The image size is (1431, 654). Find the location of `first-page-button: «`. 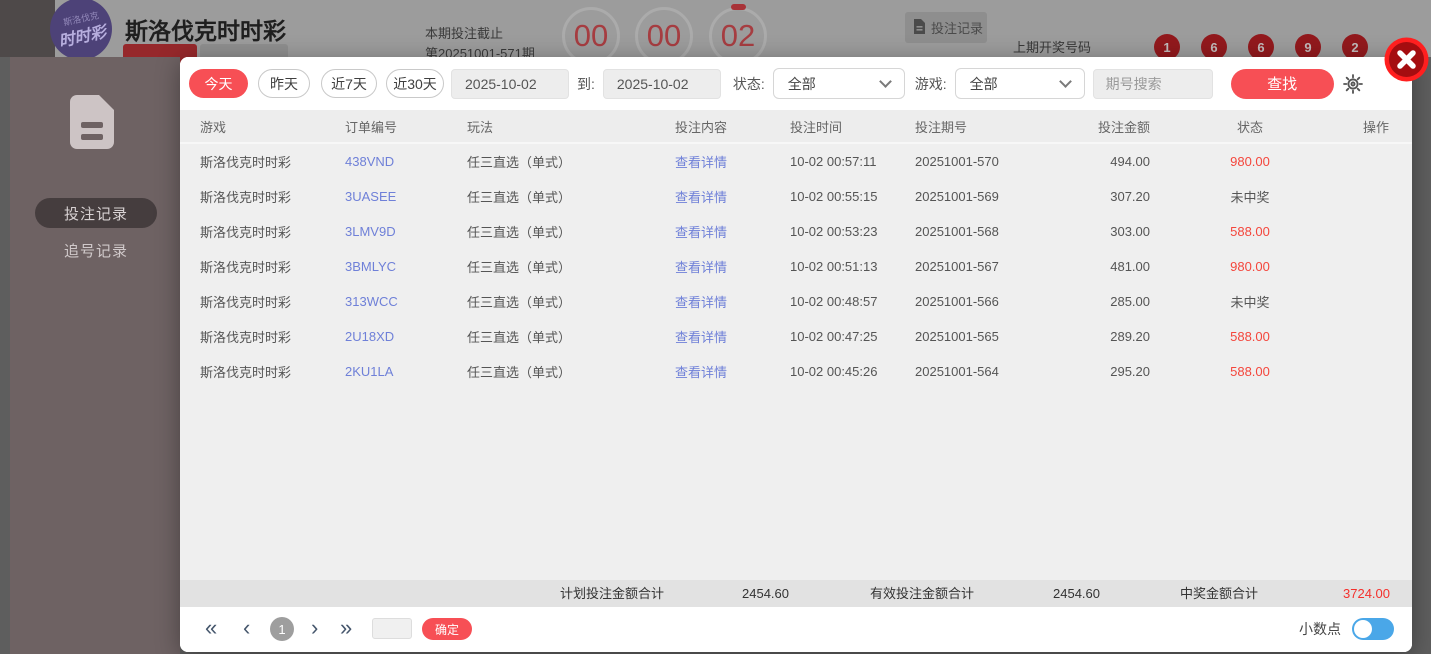

first-page-button: « is located at coordinates (211, 628).